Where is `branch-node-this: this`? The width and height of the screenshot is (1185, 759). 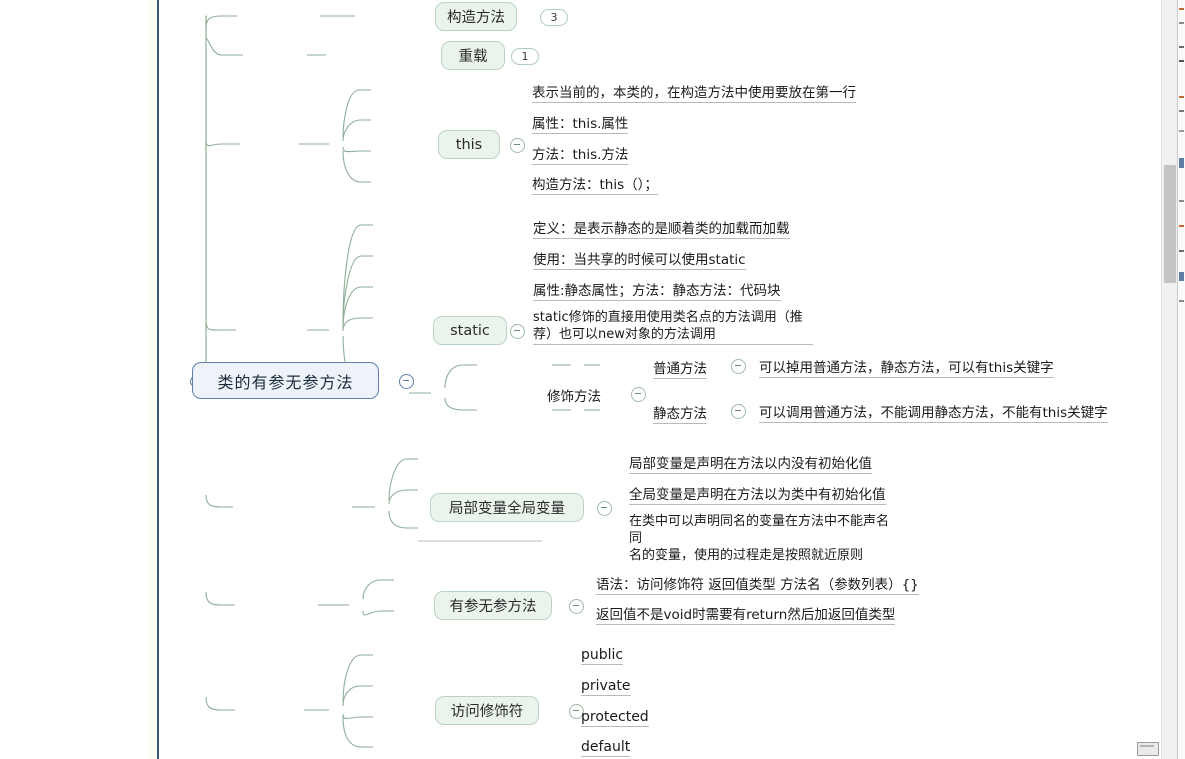
branch-node-this: this is located at coordinates (469, 144).